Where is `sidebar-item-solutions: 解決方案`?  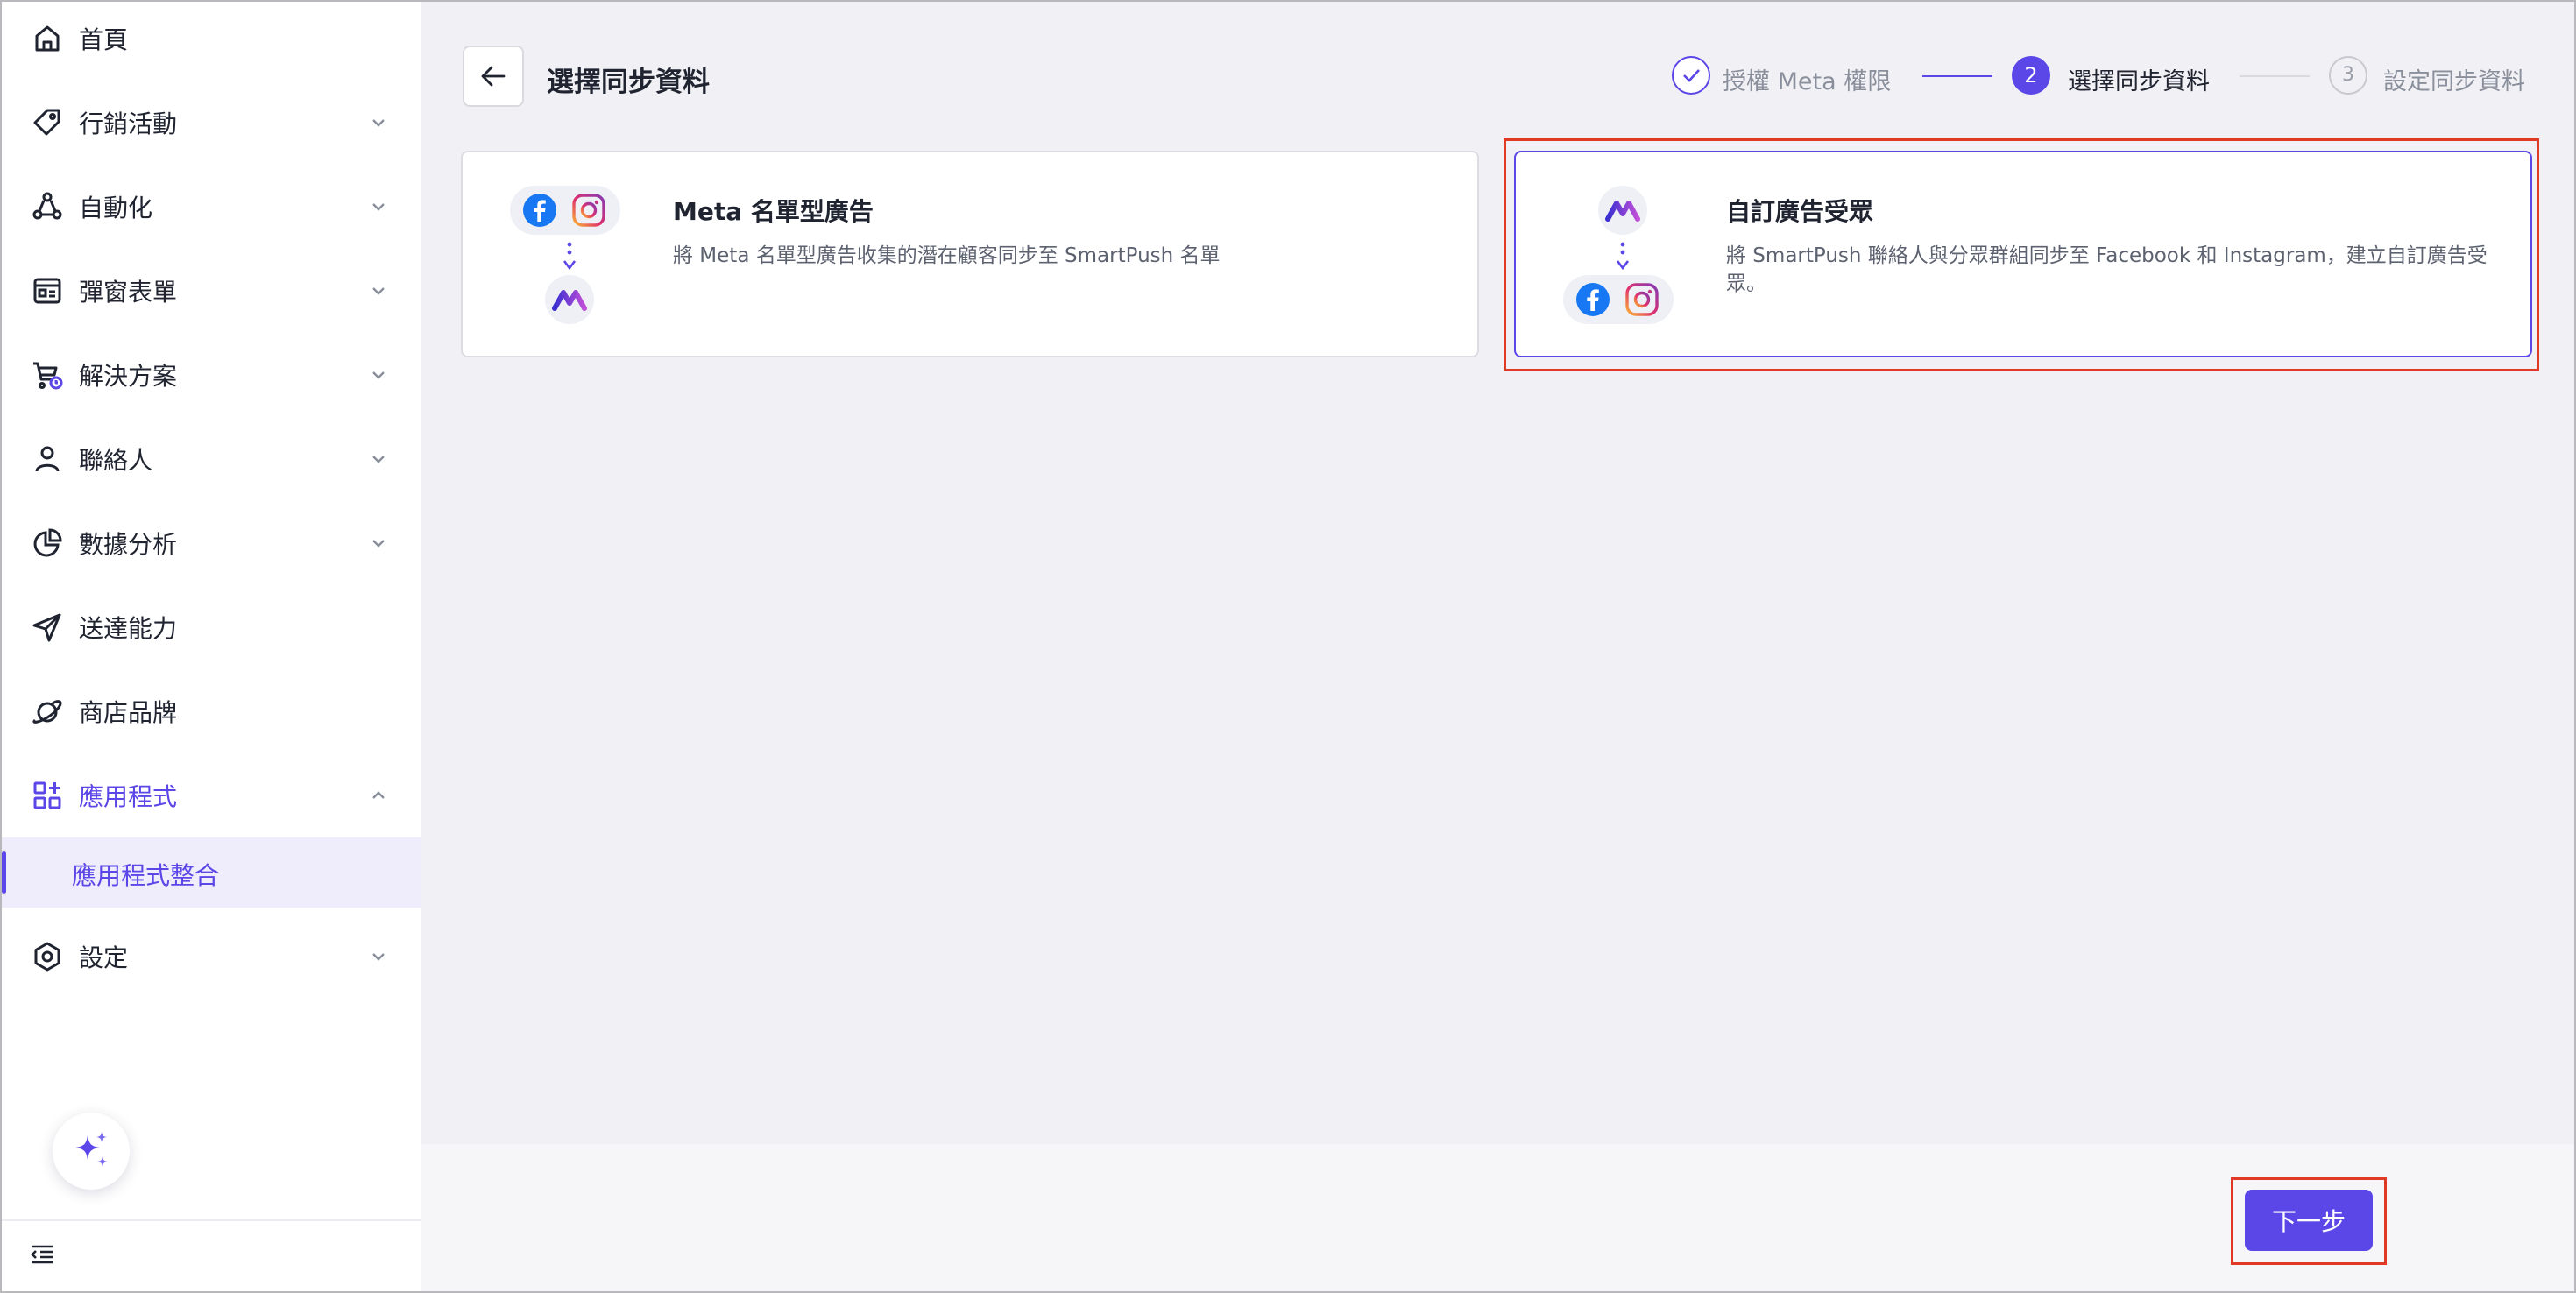
sidebar-item-solutions: 解決方案 is located at coordinates (211, 375).